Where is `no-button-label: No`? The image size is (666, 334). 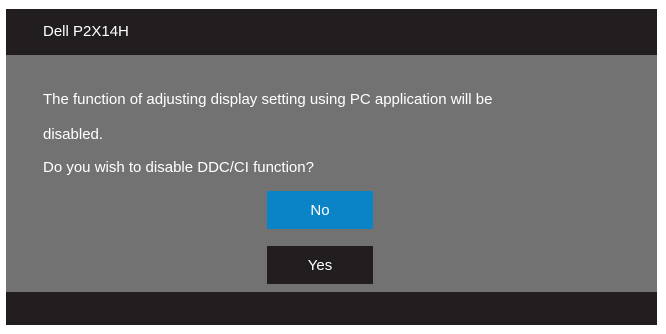
no-button-label: No is located at coordinates (320, 210).